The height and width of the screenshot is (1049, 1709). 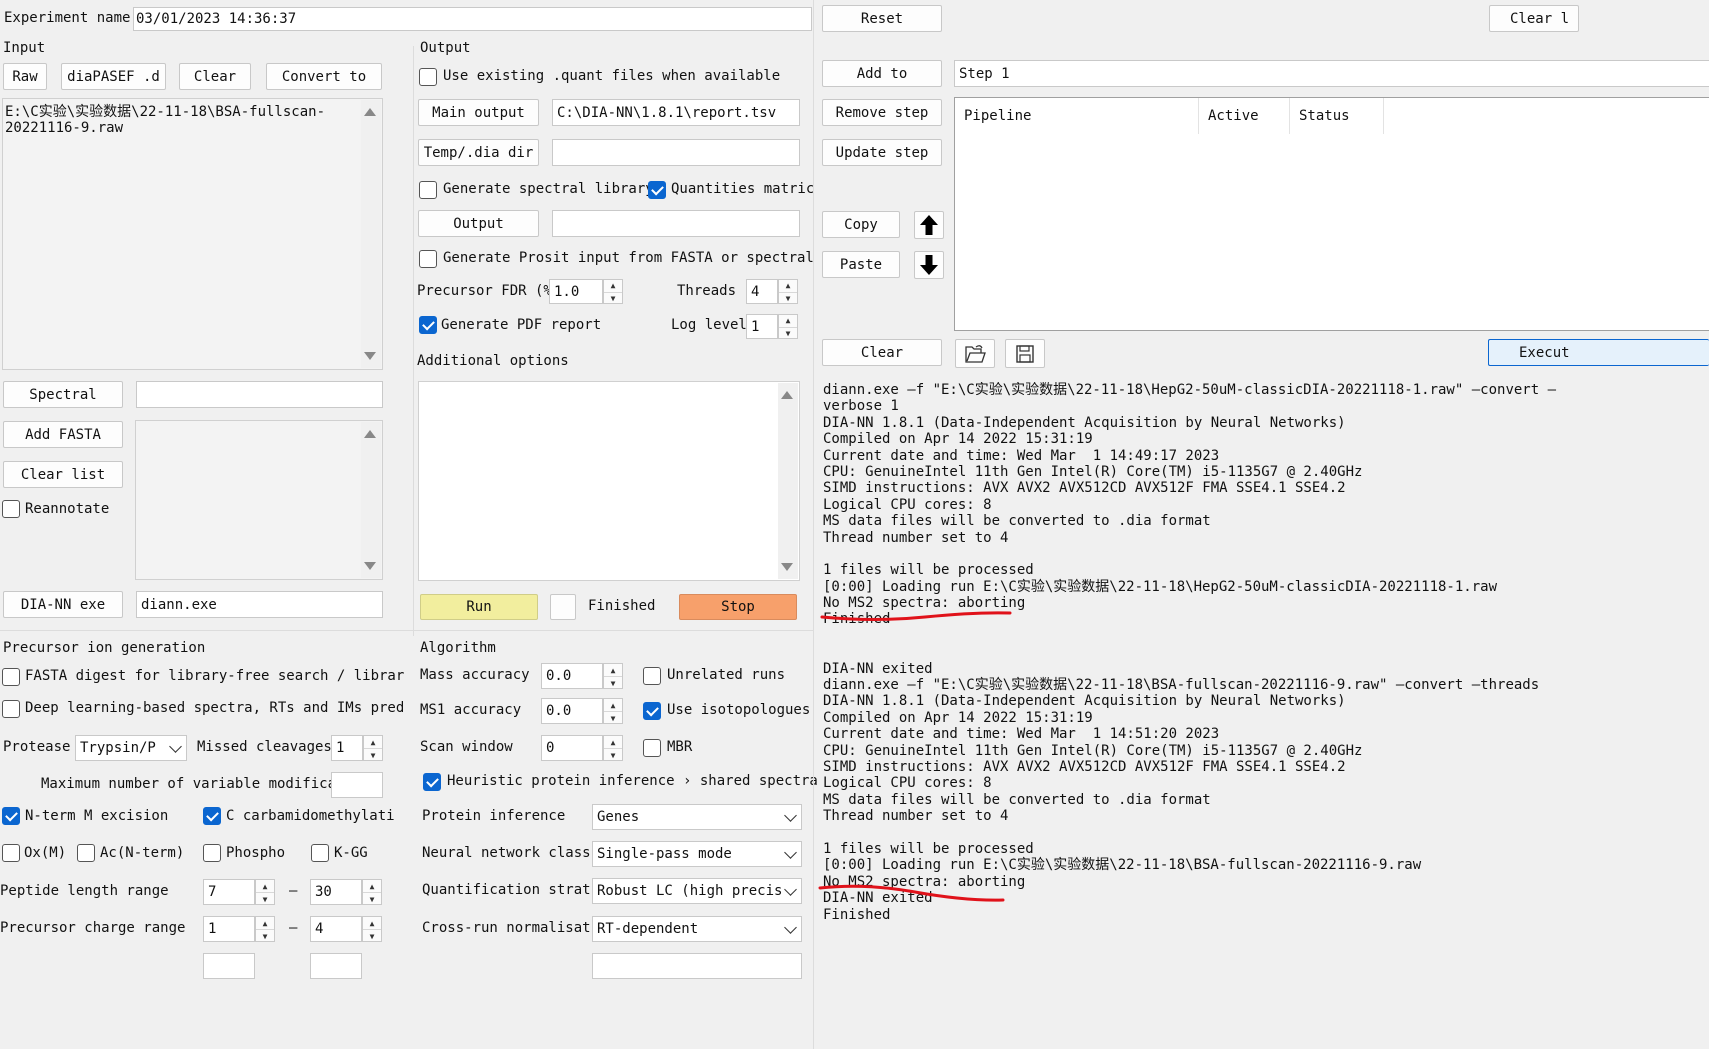 What do you see at coordinates (676, 152) in the screenshot?
I see `temp-dir-input` at bounding box center [676, 152].